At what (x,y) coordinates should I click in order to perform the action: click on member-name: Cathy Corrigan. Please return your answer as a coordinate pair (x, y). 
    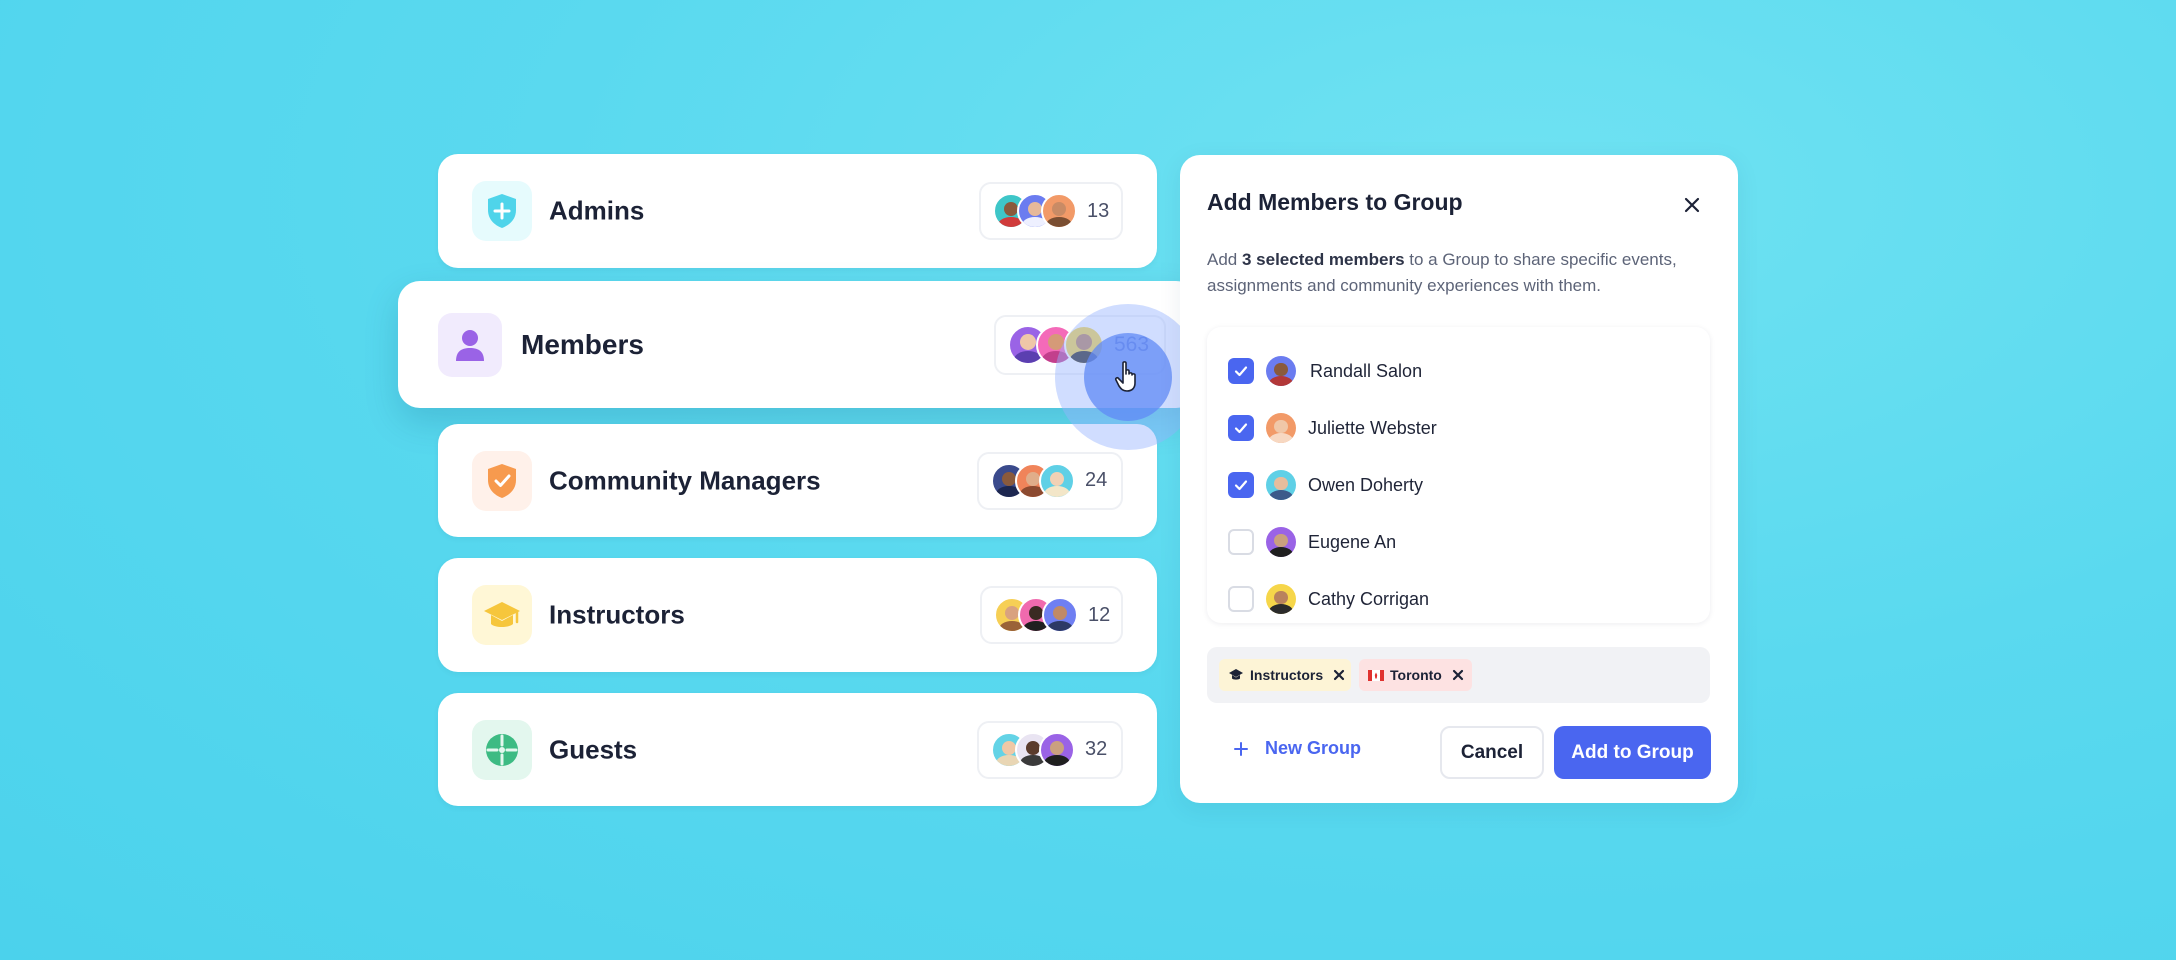
    Looking at the image, I should click on (1369, 598).